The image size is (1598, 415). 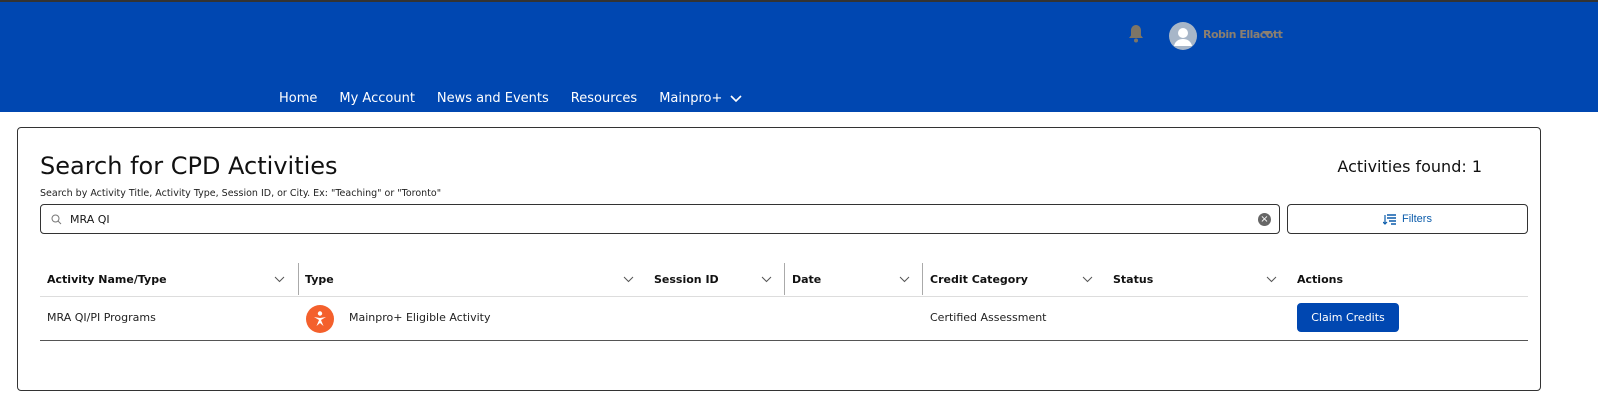 What do you see at coordinates (101, 317) in the screenshot?
I see `activity-name: MRA QI/PI Programs` at bounding box center [101, 317].